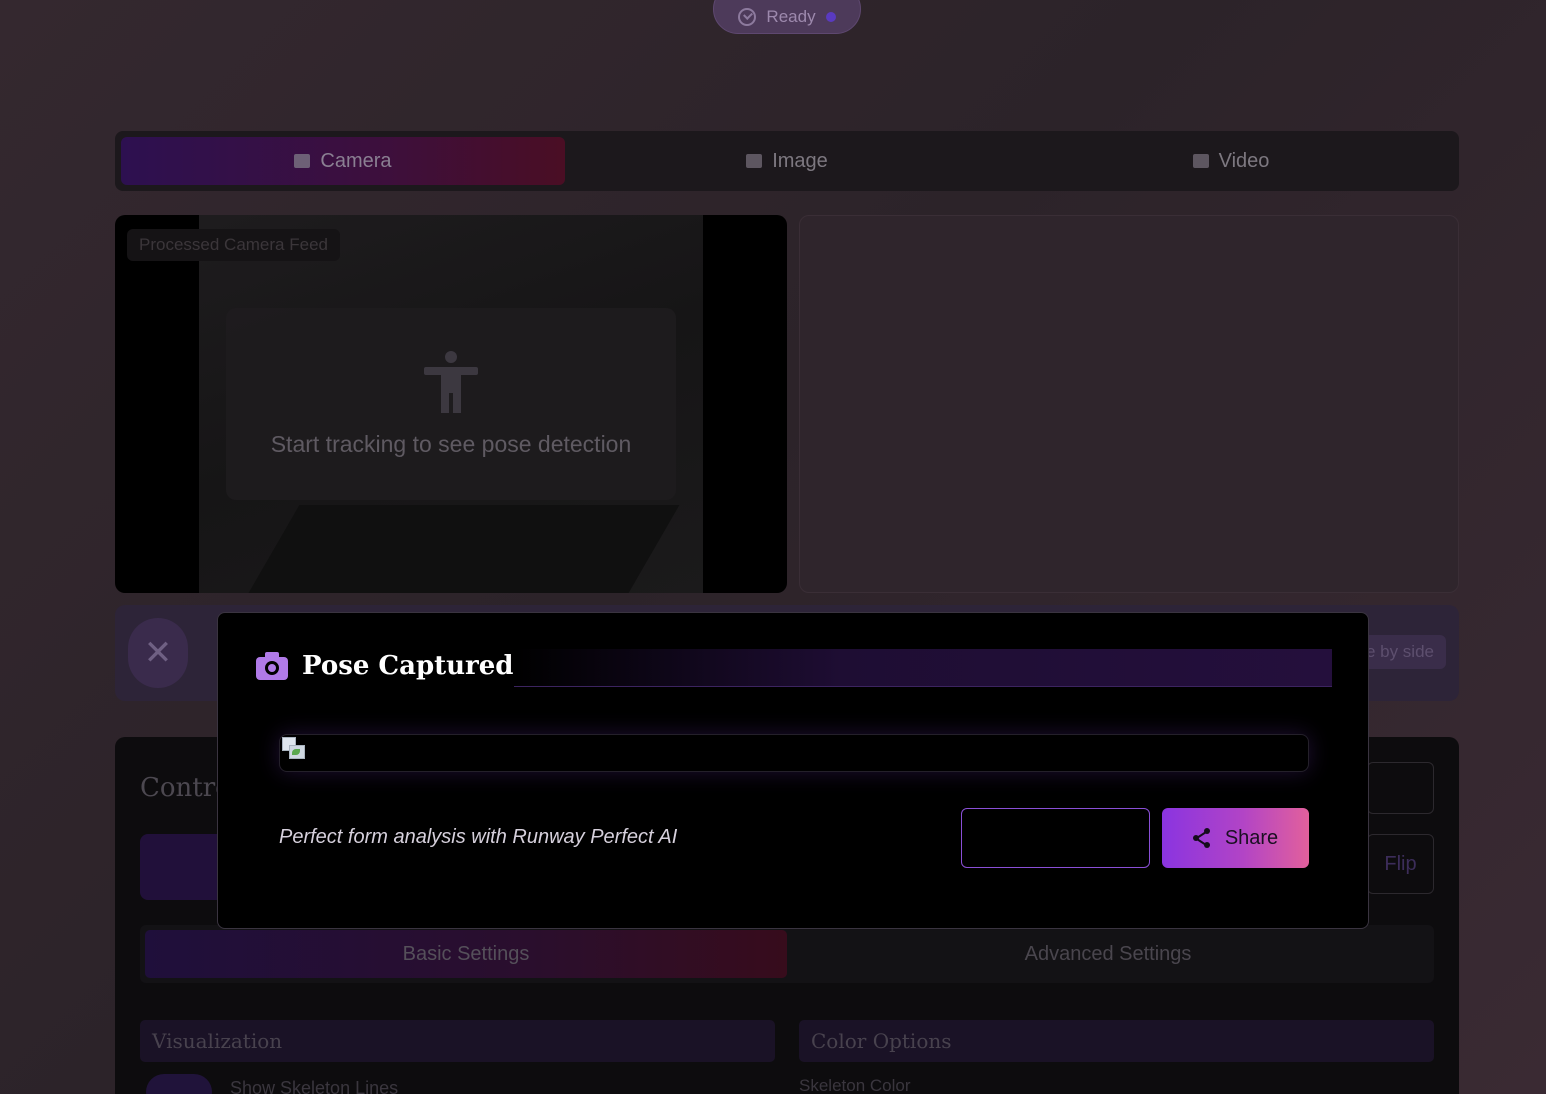 Image resolution: width=1546 pixels, height=1094 pixels. Describe the element at coordinates (794, 753) in the screenshot. I see `captured-image-frame` at that location.